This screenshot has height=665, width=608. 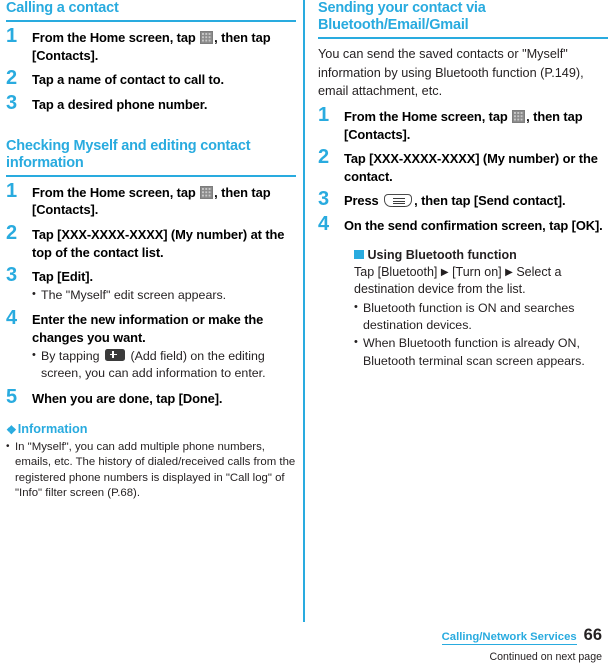 I want to click on diamond-cluster-icon: ❖, so click(x=11, y=429).